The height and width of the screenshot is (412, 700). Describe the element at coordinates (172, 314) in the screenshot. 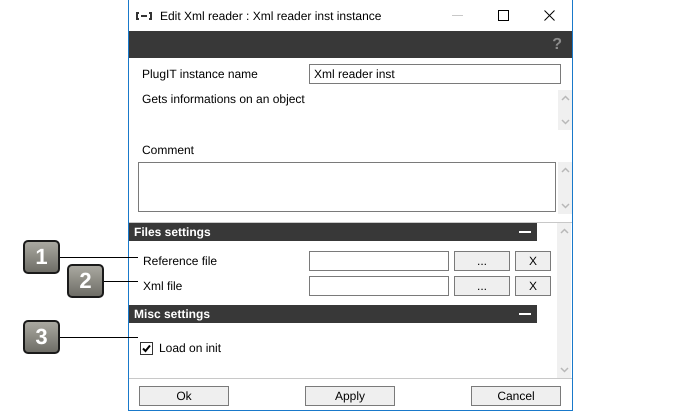

I see `section-title: Misc settings` at that location.